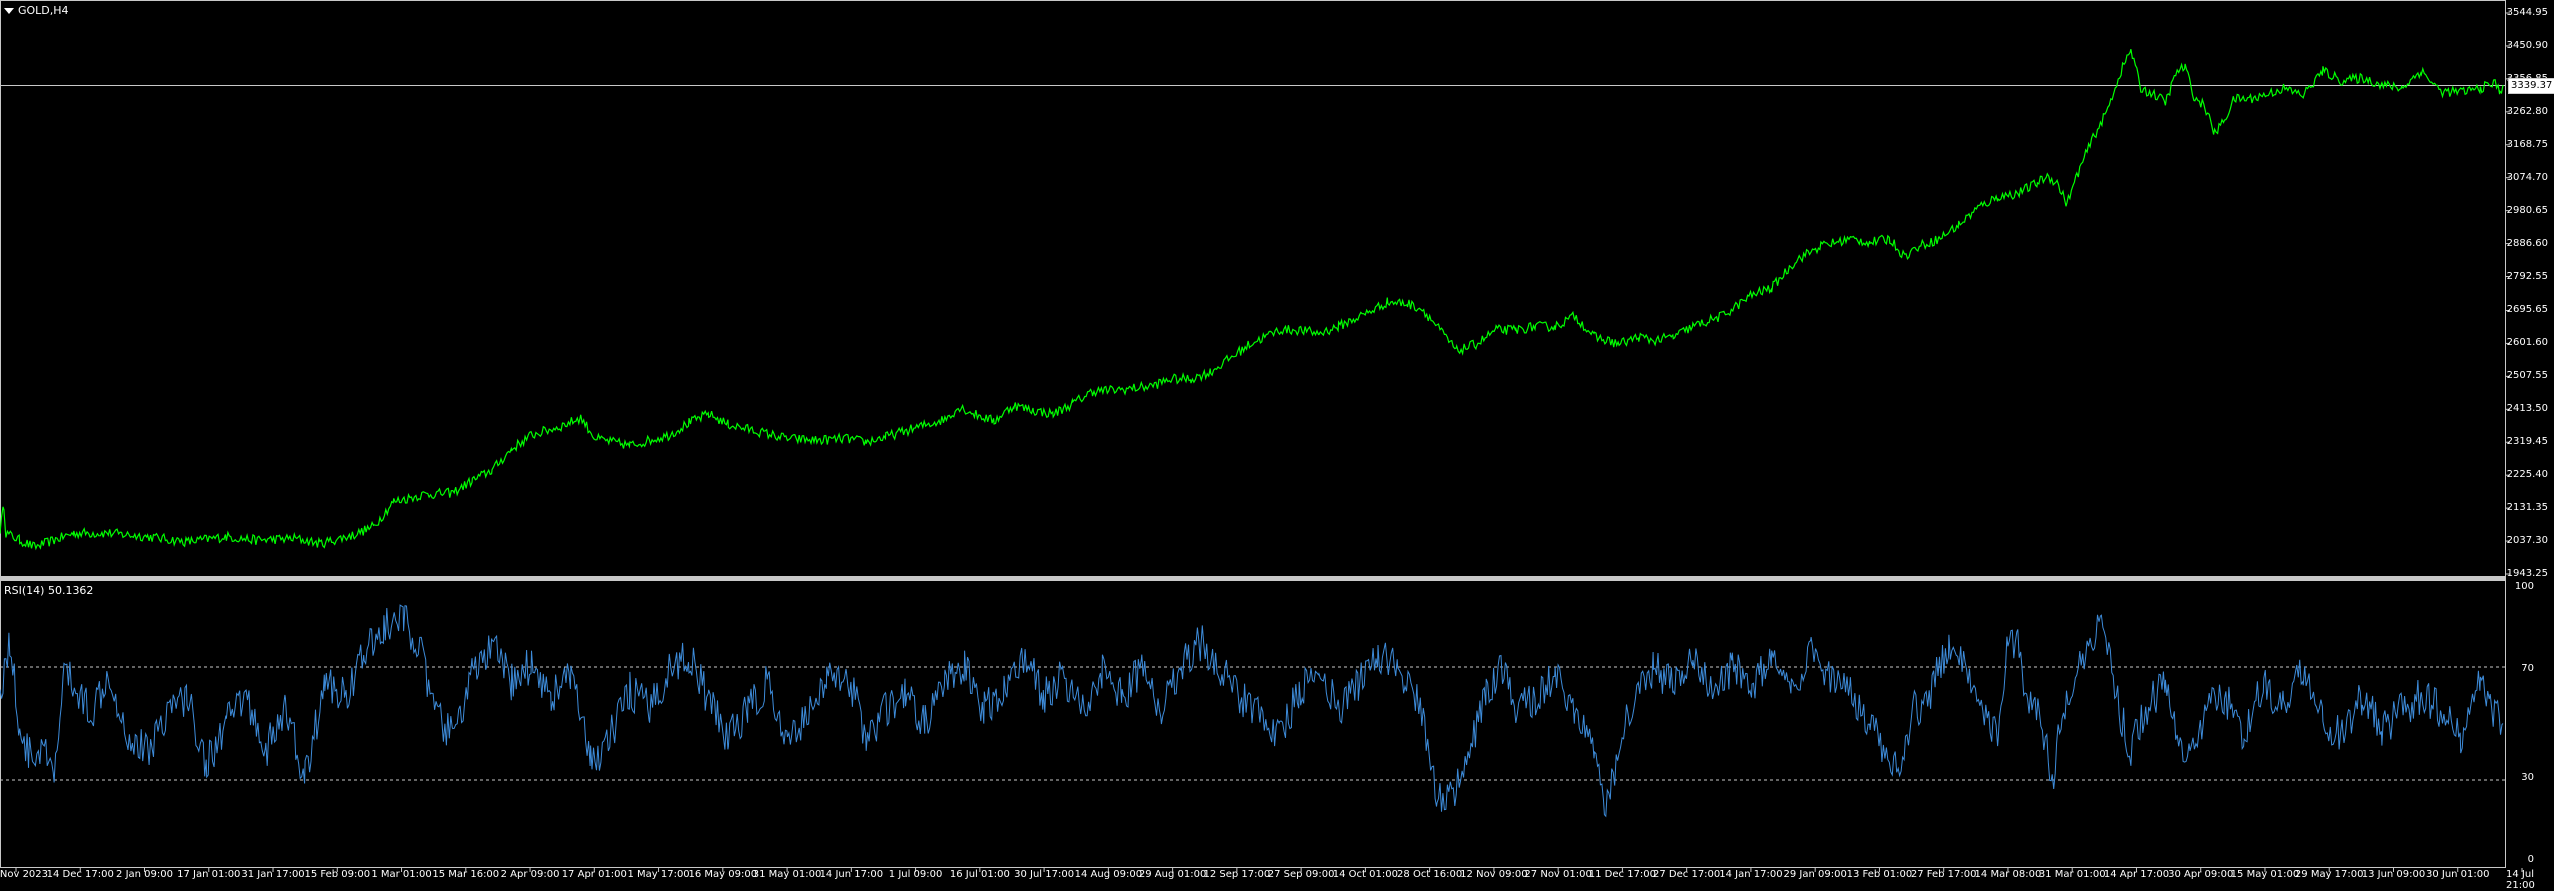 This screenshot has width=2554, height=891. What do you see at coordinates (144, 874) in the screenshot?
I see `time-tick-label: 2 Jan 09:00` at bounding box center [144, 874].